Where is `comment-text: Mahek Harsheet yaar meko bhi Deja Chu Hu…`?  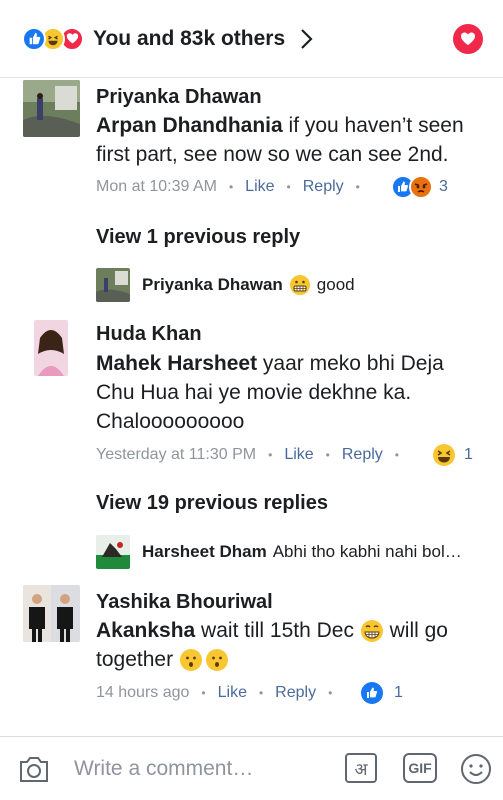
comment-text: Mahek Harsheet yaar meko bhi Deja Chu Hu… is located at coordinates (296, 392).